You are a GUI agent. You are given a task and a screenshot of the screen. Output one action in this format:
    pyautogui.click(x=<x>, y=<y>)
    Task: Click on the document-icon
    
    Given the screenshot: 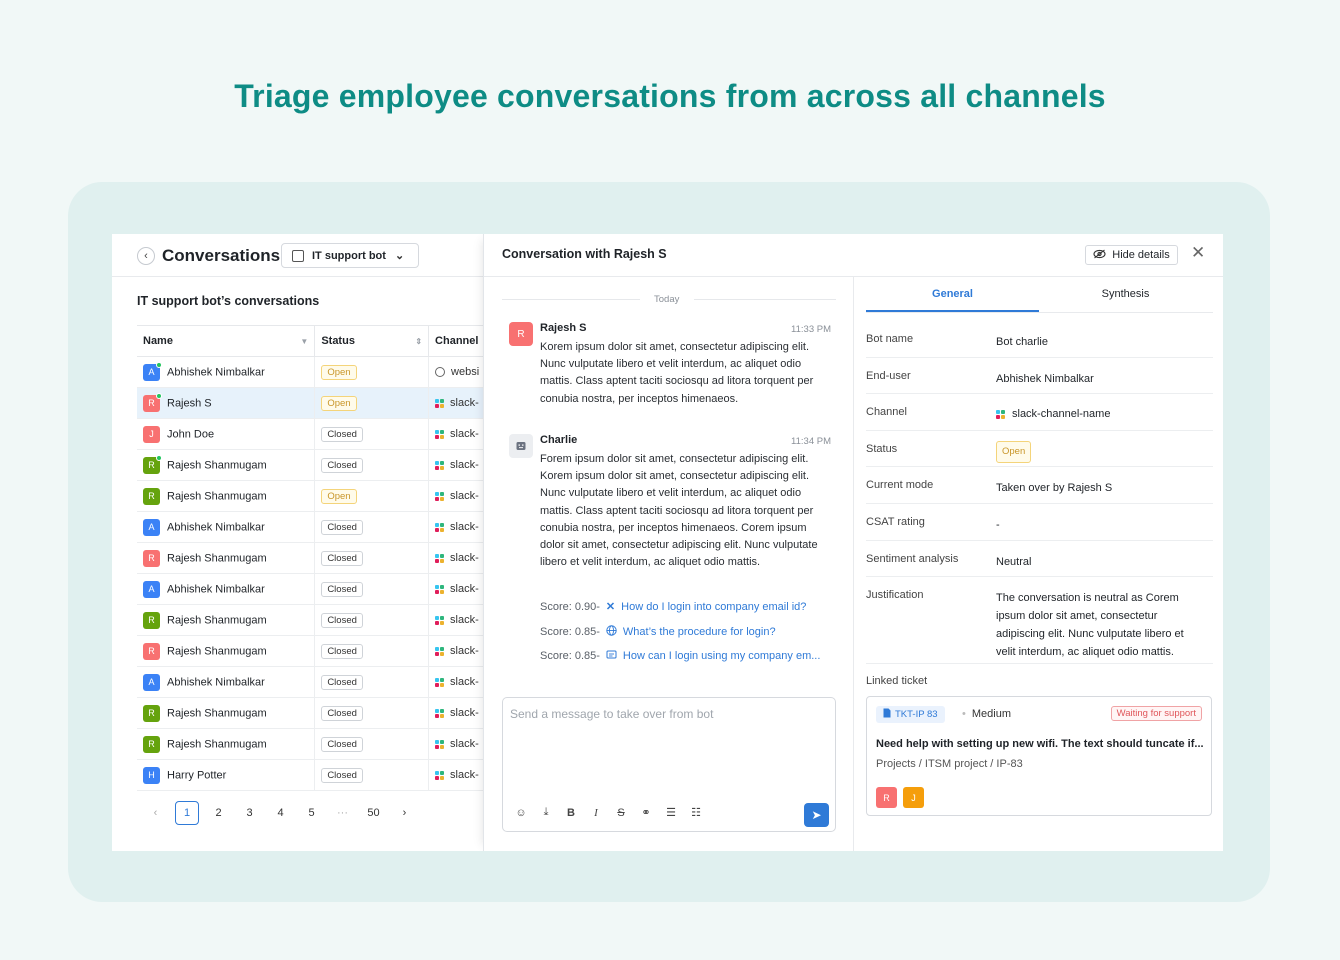 What is the action you would take?
    pyautogui.click(x=611, y=656)
    